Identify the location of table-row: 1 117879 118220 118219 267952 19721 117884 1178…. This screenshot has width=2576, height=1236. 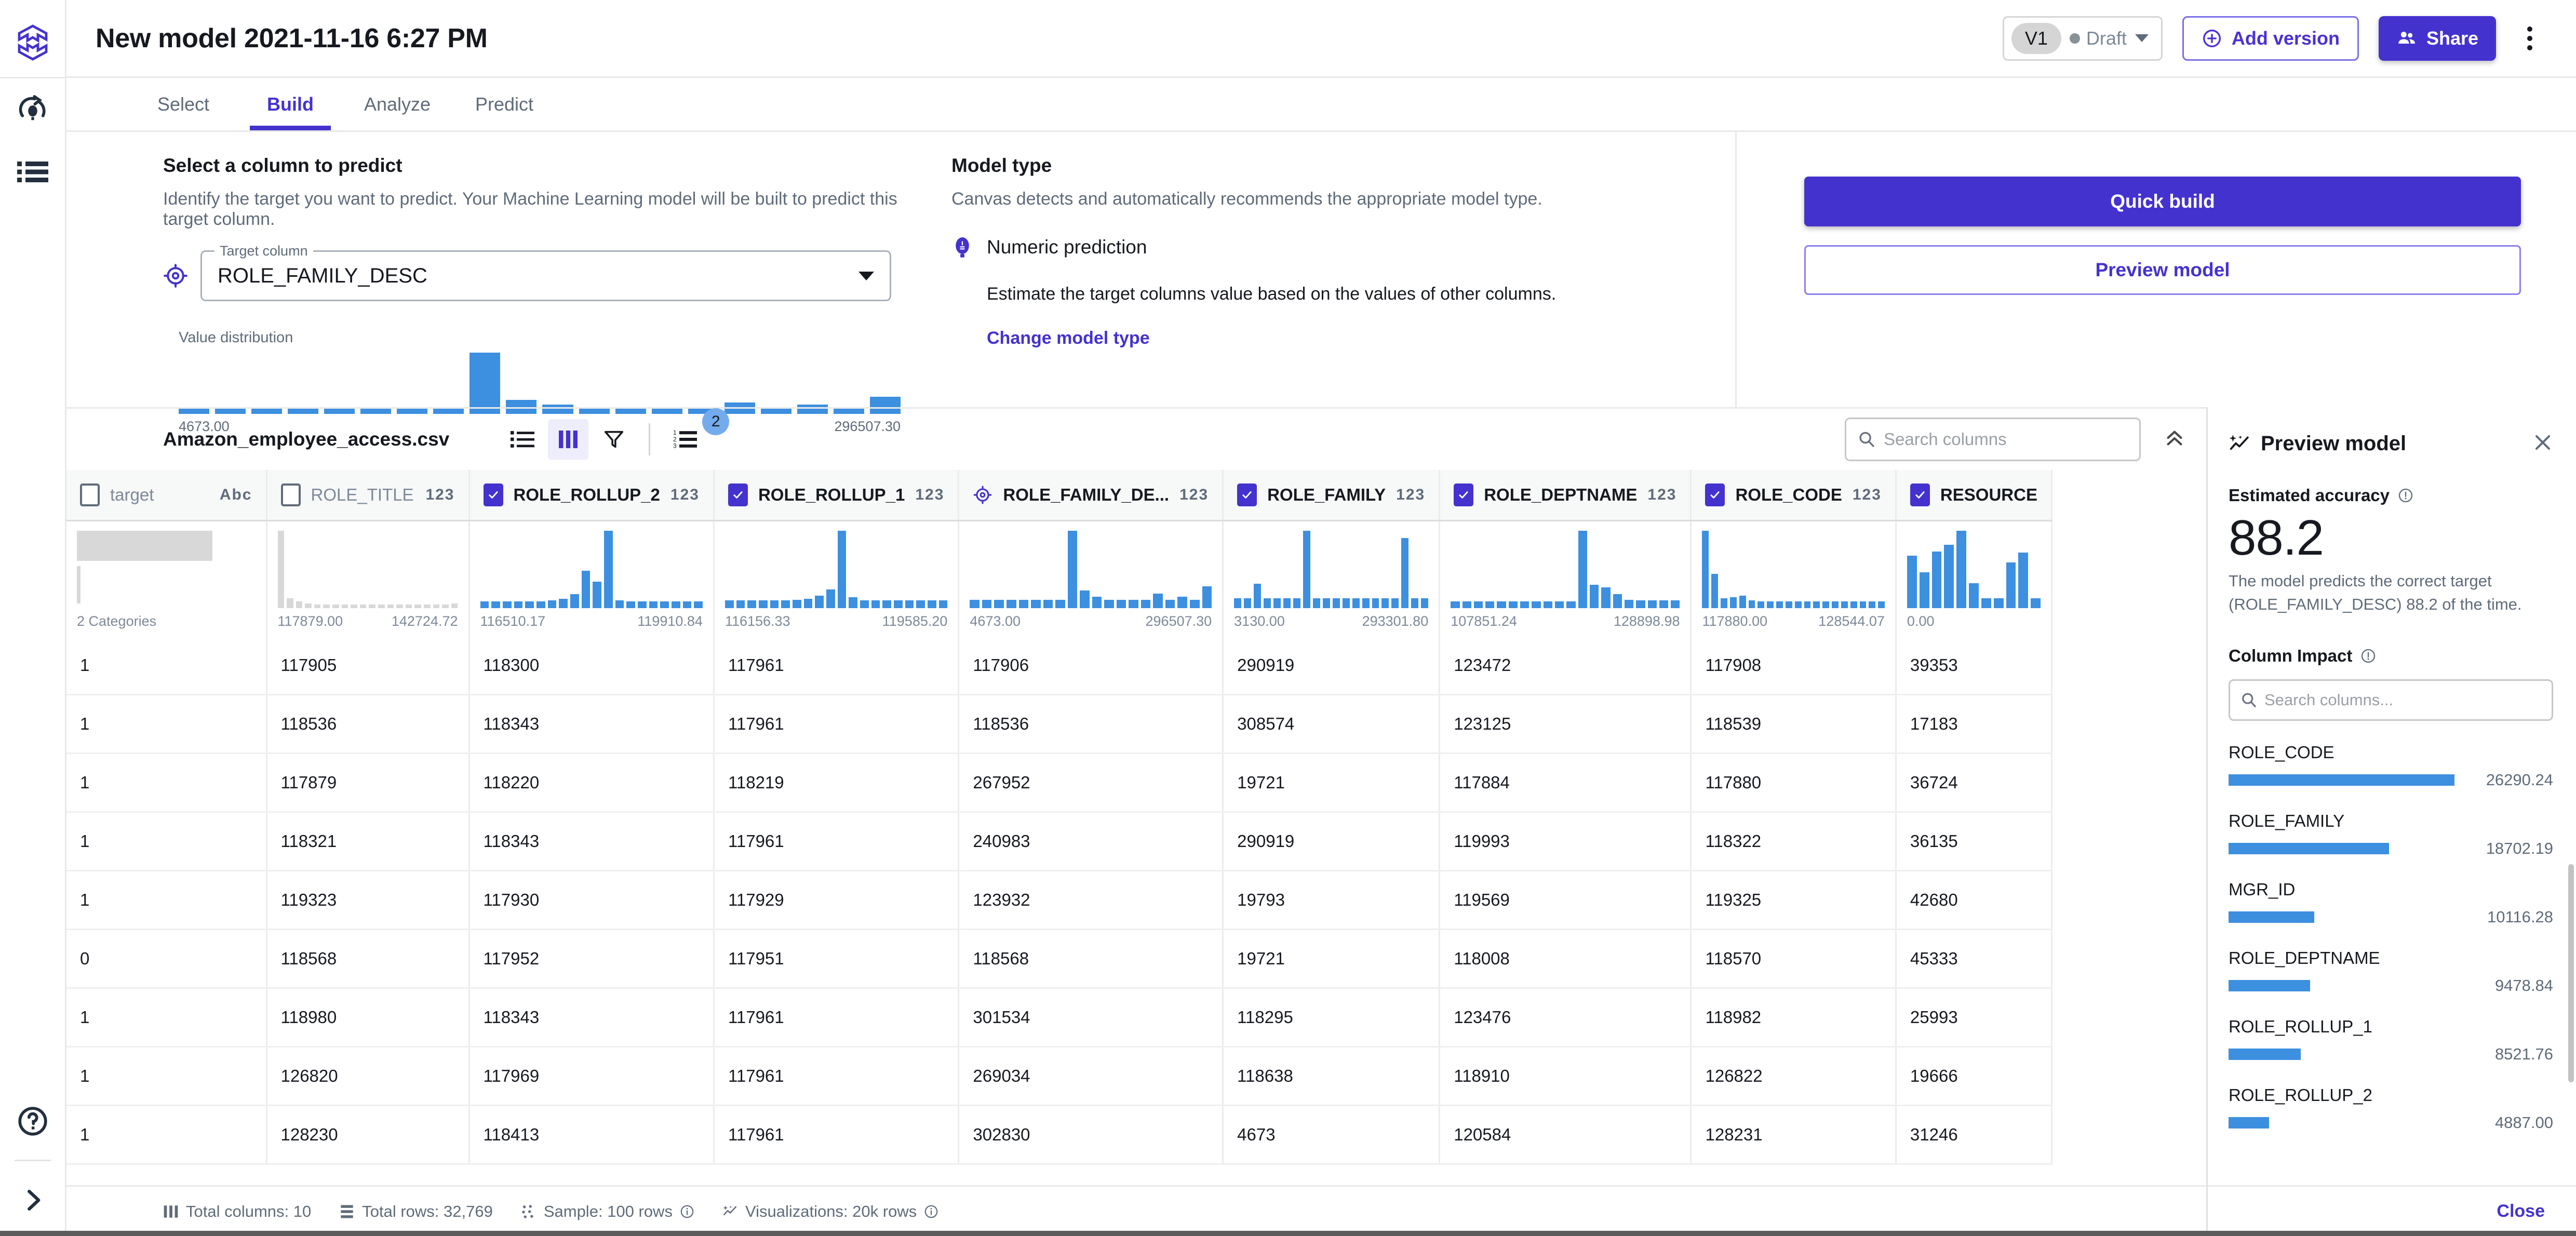
(1059, 783).